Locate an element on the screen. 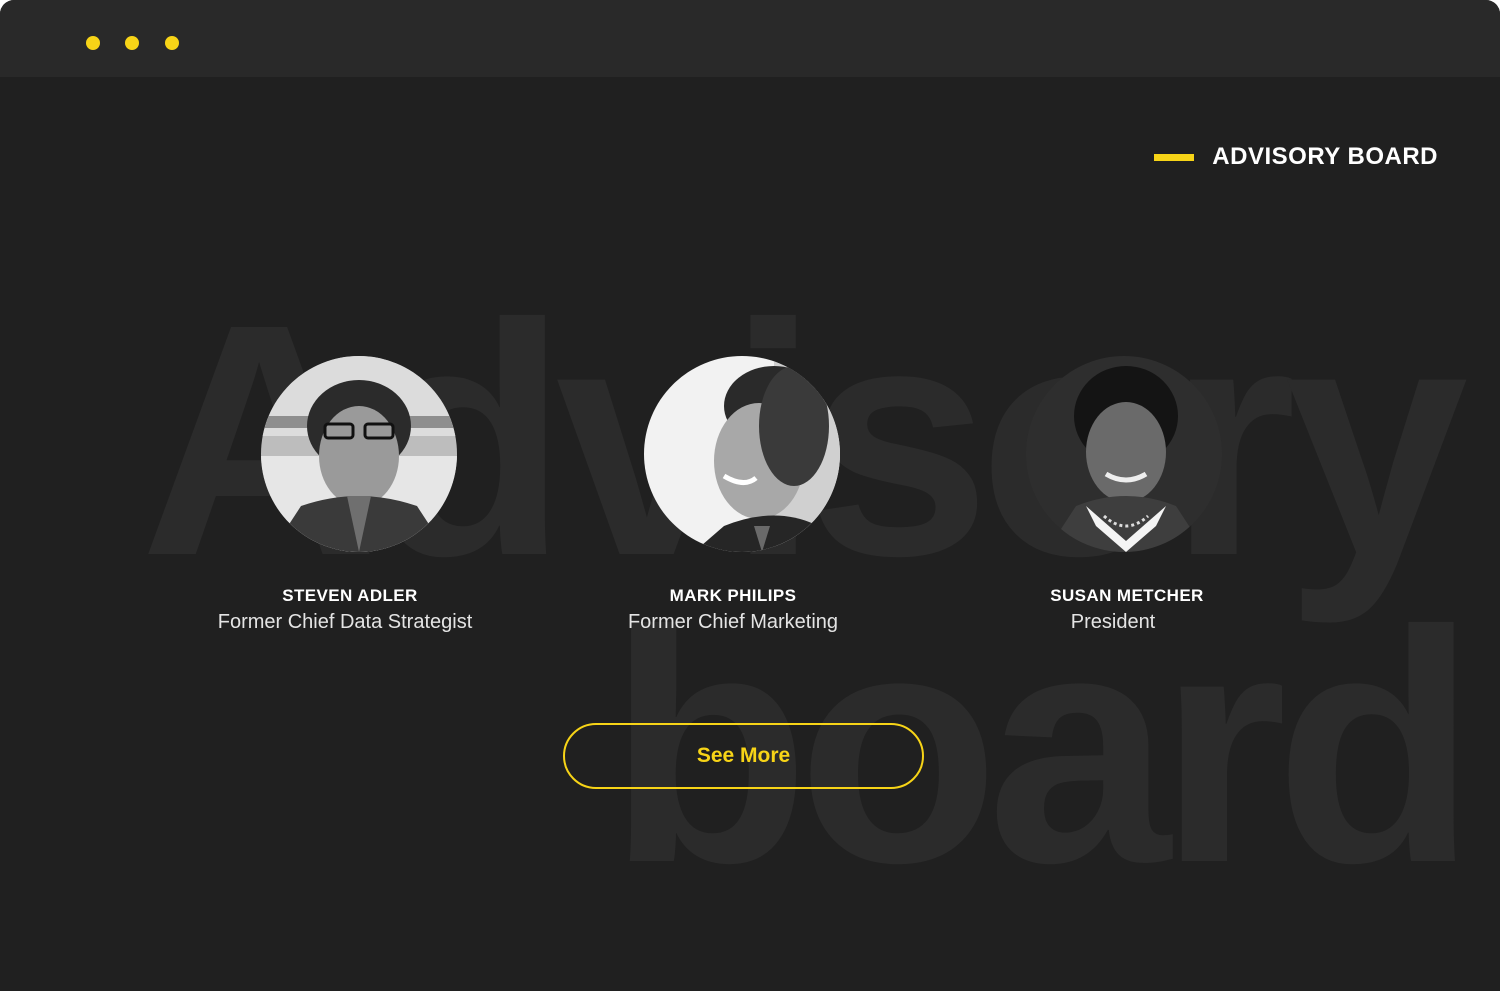  member-role: Former Chief Data Strategist is located at coordinates (345, 622).